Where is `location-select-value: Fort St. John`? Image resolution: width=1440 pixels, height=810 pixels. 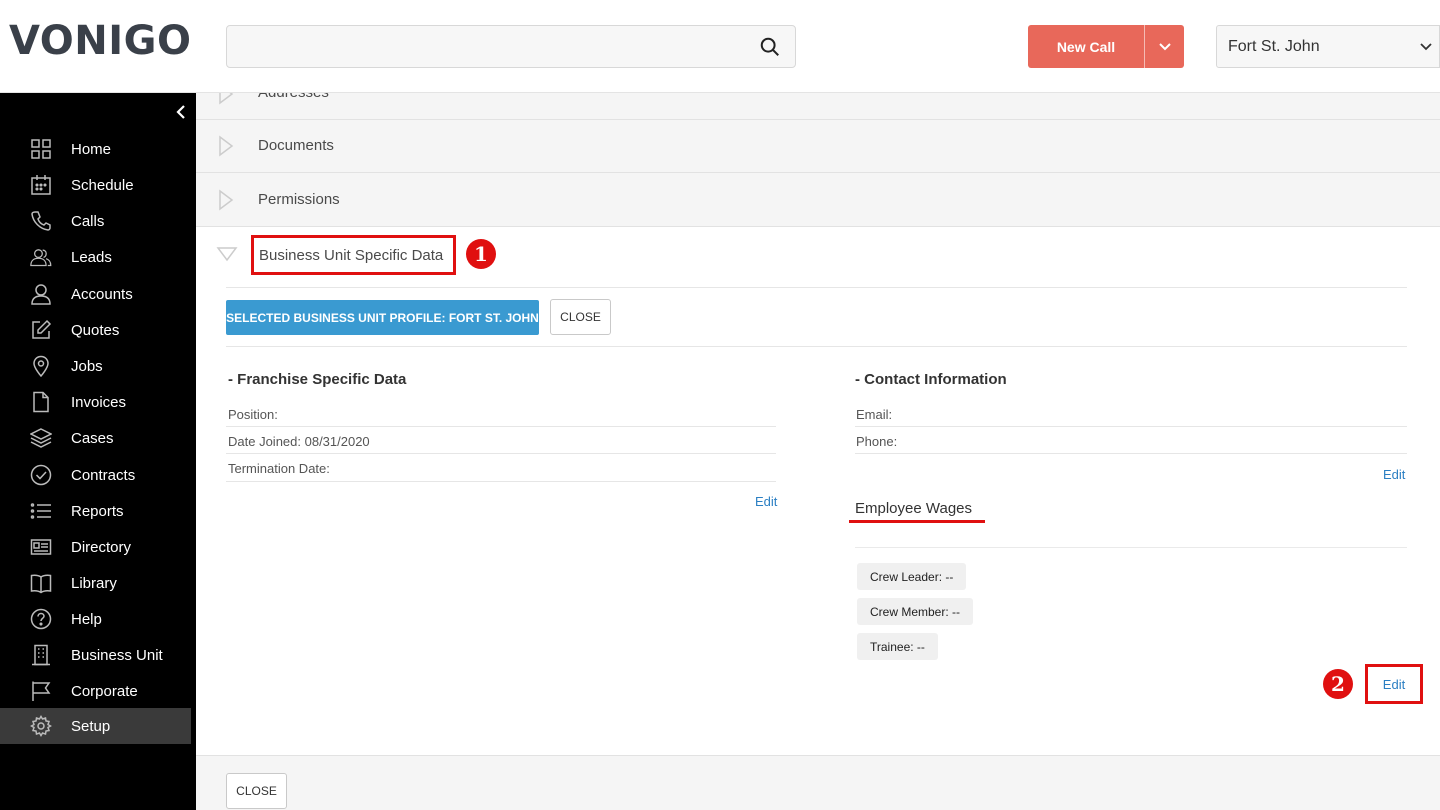 location-select-value: Fort St. John is located at coordinates (1274, 46).